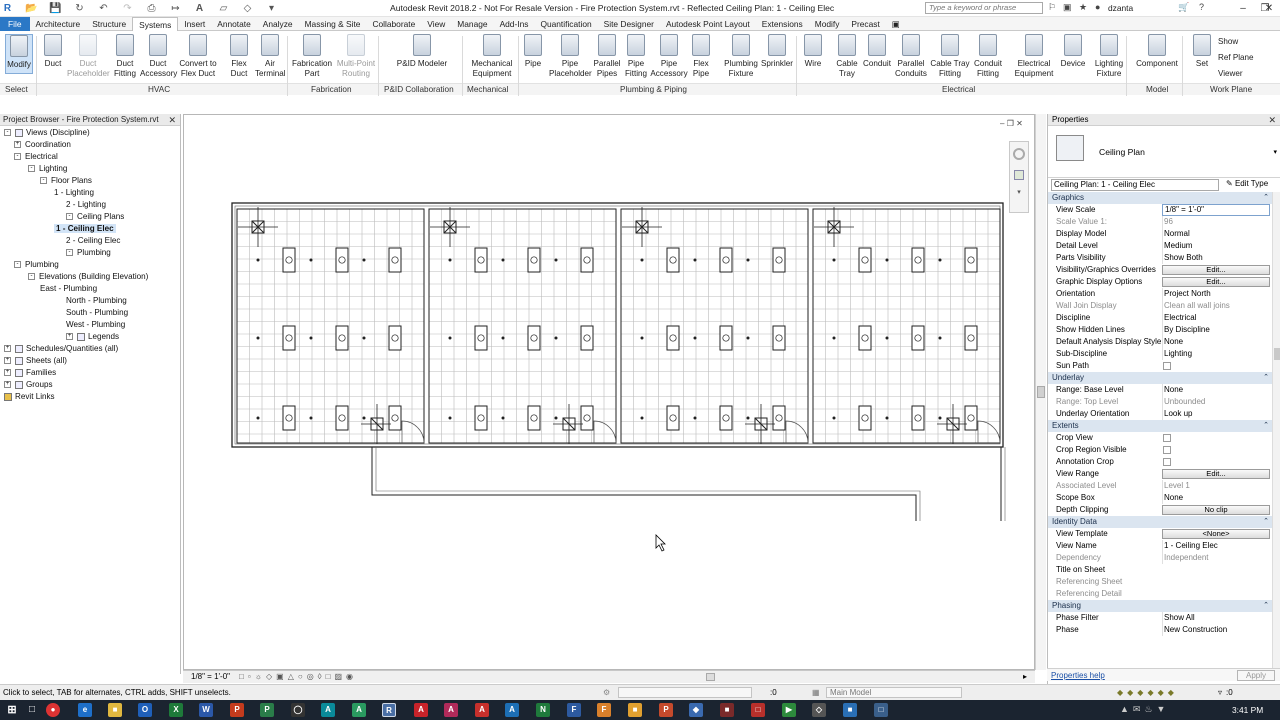 This screenshot has height=720, width=1280. I want to click on air-terminal-button: Air Terminal, so click(270, 56).